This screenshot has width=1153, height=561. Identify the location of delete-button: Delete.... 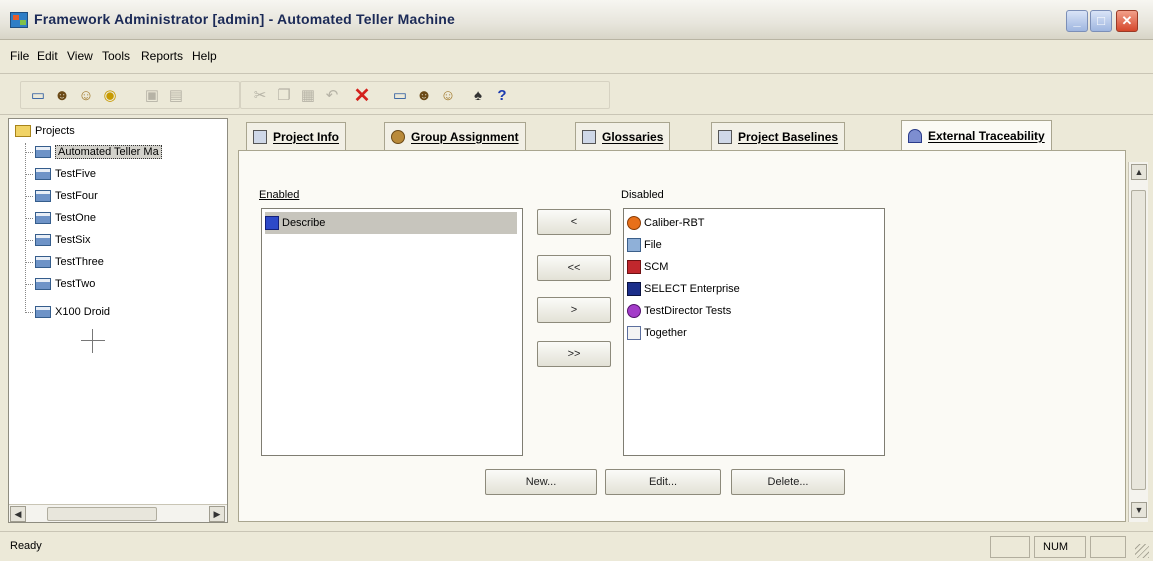
(788, 482).